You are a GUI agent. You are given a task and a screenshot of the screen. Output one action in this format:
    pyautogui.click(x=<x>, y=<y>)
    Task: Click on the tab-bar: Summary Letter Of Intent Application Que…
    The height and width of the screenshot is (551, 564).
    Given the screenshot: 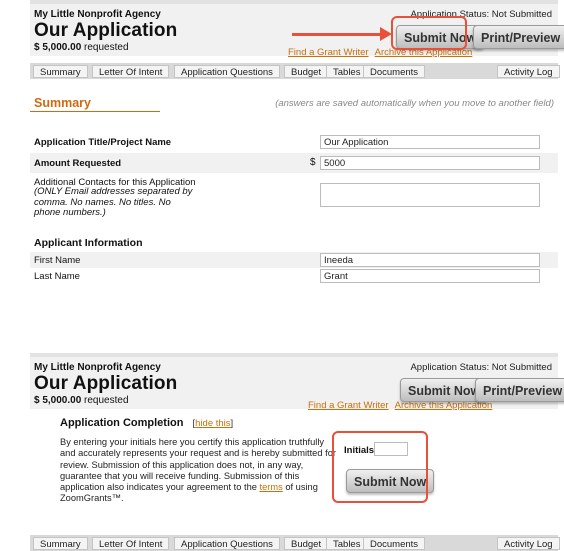 What is the action you would take?
    pyautogui.click(x=295, y=71)
    